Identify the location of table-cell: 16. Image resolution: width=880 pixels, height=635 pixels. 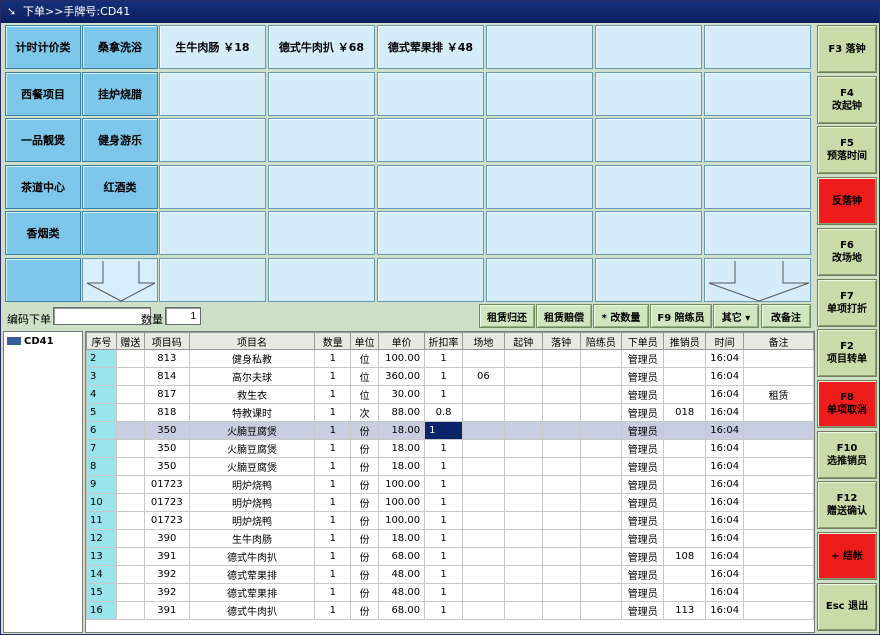
(101, 610).